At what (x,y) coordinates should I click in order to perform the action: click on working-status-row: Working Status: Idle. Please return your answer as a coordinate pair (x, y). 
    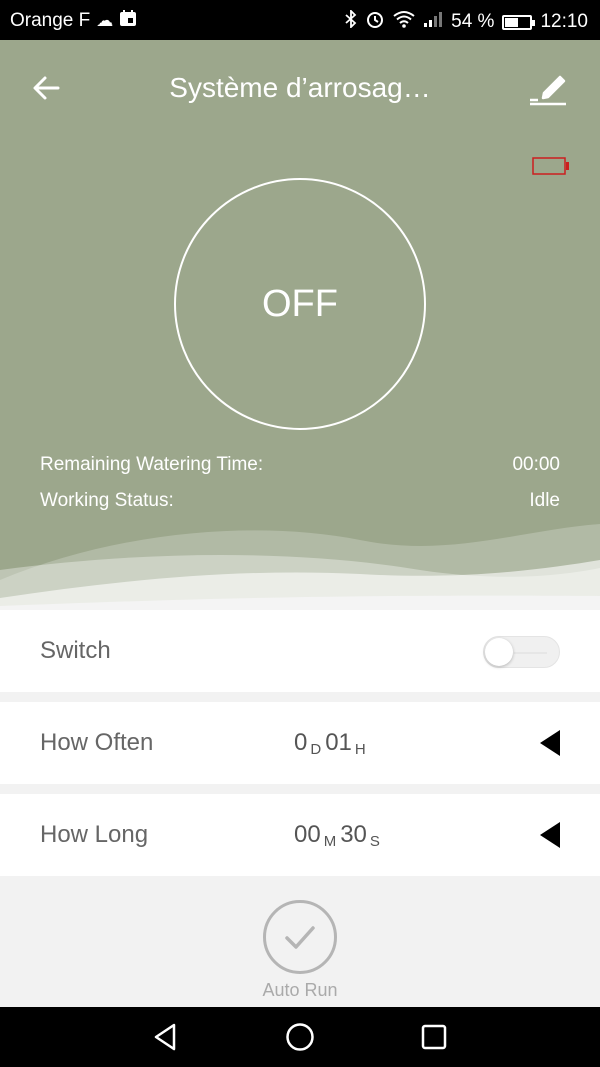
    Looking at the image, I should click on (300, 501).